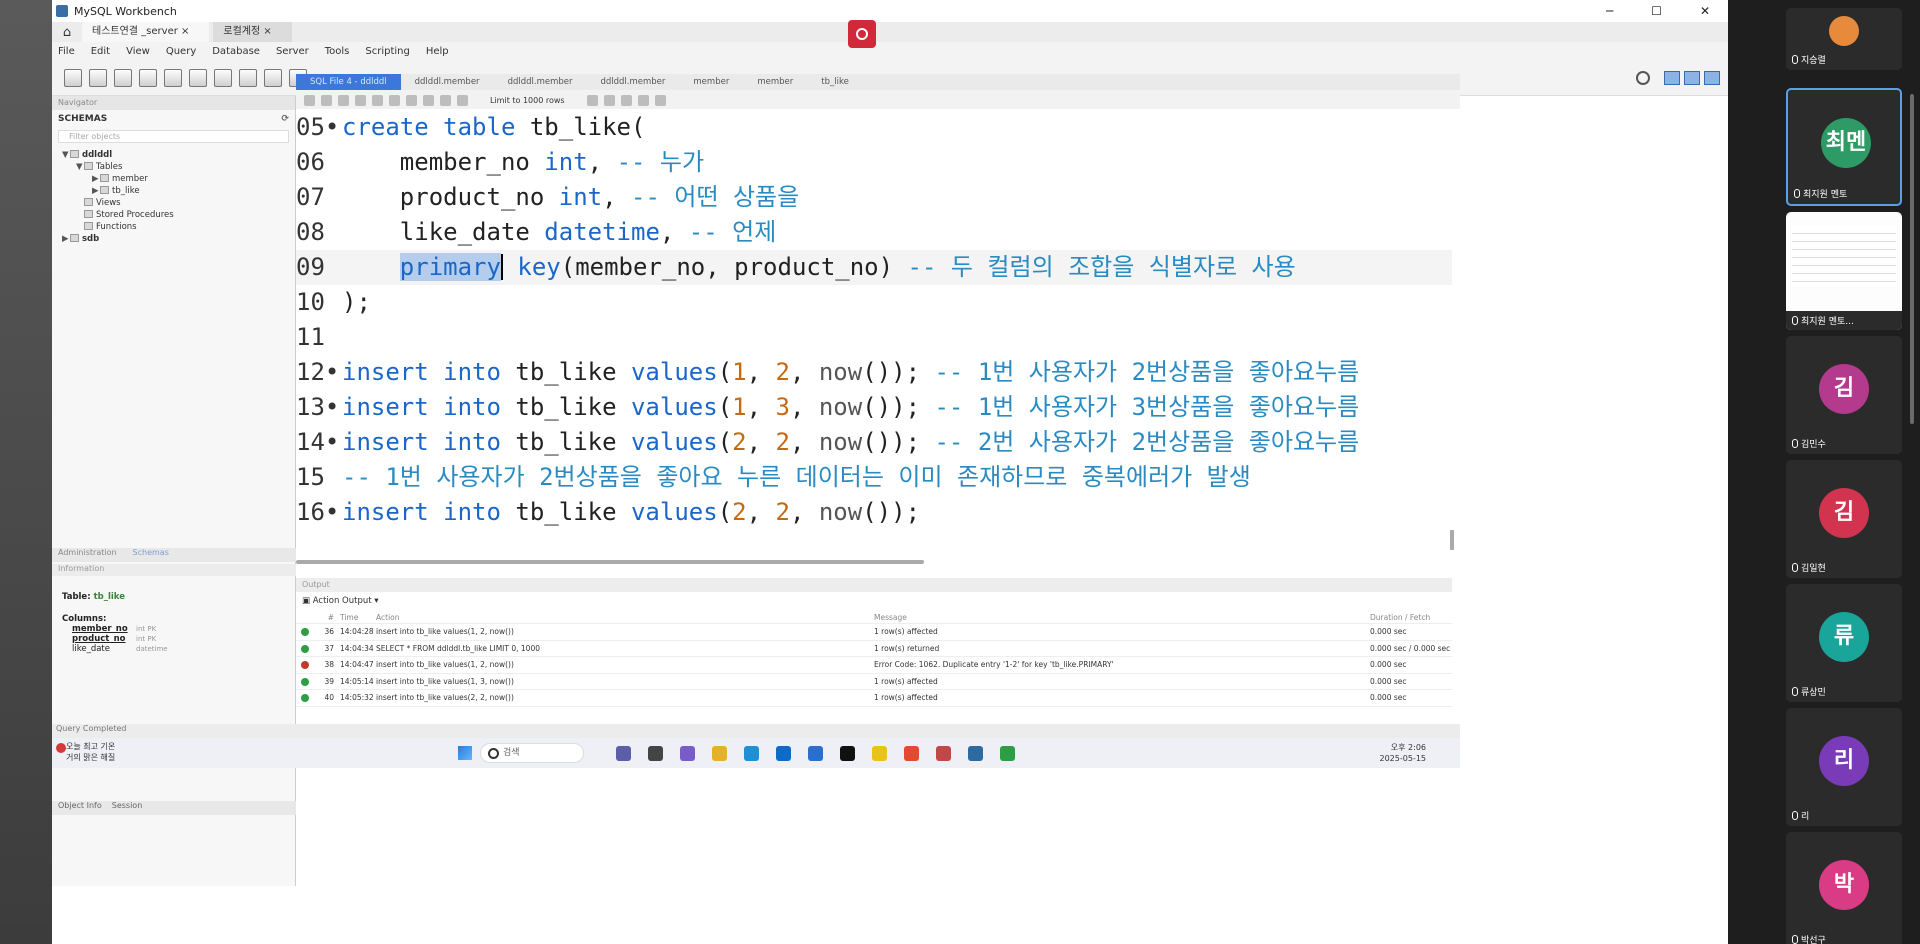 The width and height of the screenshot is (1920, 944). I want to click on home-icon: ⌂, so click(67, 32).